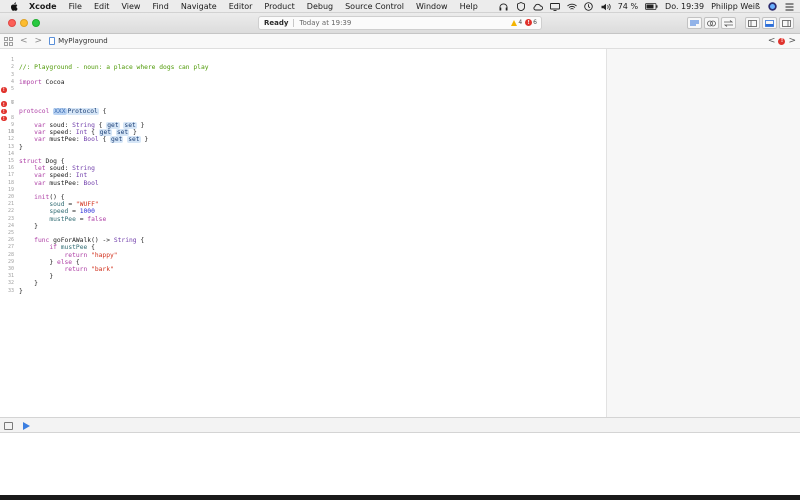 This screenshot has height=500, width=800. Describe the element at coordinates (711, 23) in the screenshot. I see `assistant-editor-button` at that location.